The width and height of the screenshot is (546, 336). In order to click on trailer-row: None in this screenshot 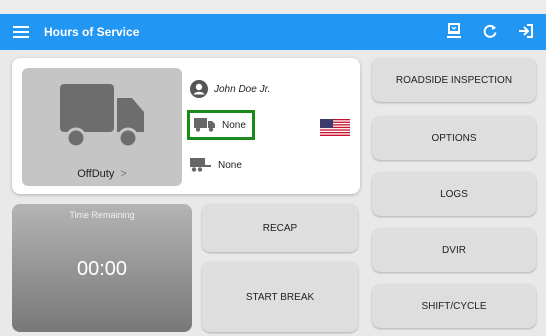, I will do `click(216, 165)`.